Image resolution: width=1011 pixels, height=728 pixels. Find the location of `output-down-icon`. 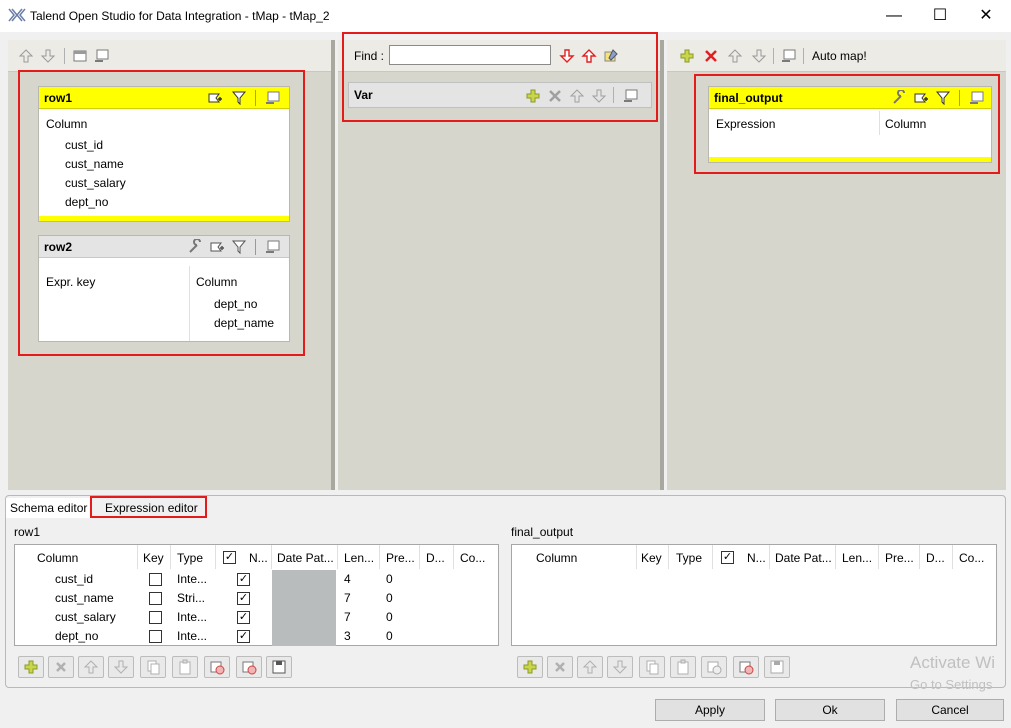

output-down-icon is located at coordinates (759, 56).